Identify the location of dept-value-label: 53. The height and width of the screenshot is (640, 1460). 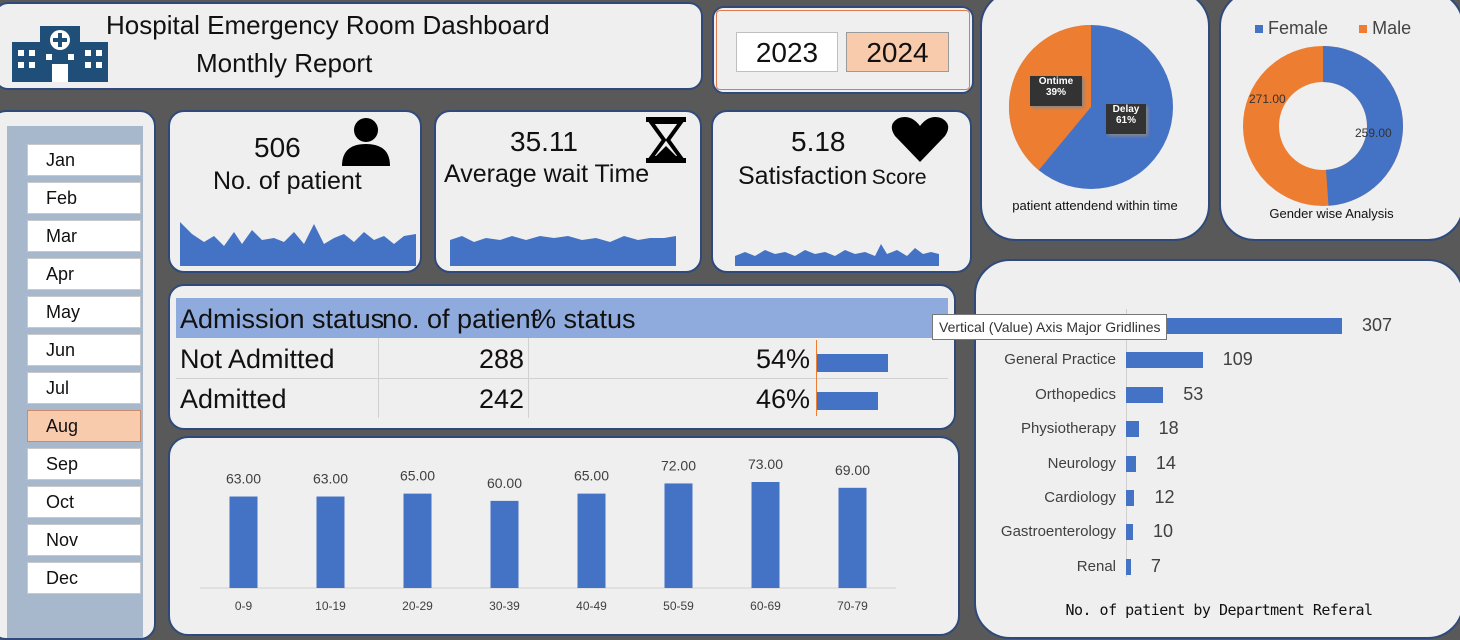
(1193, 393).